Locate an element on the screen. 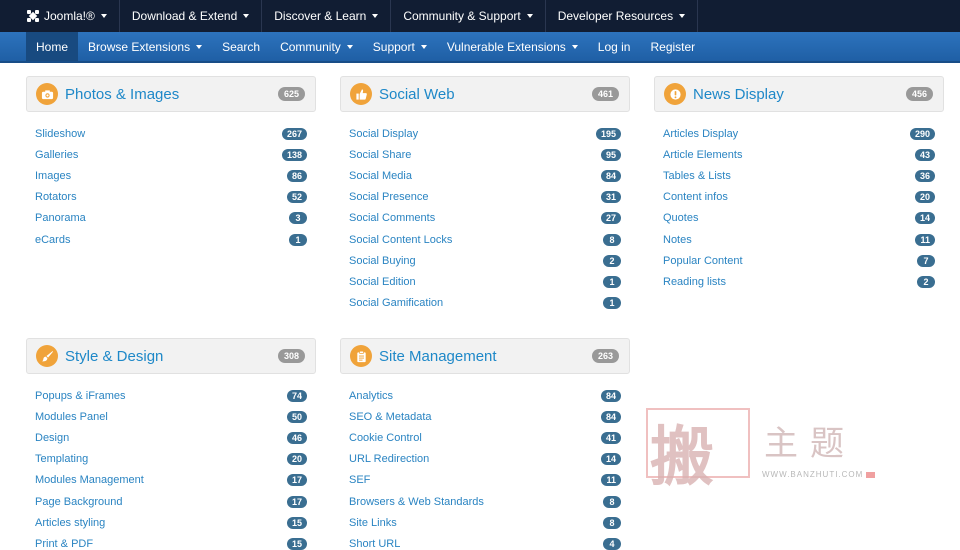 The image size is (960, 550). nav-item-log-in: Log in is located at coordinates (614, 46).